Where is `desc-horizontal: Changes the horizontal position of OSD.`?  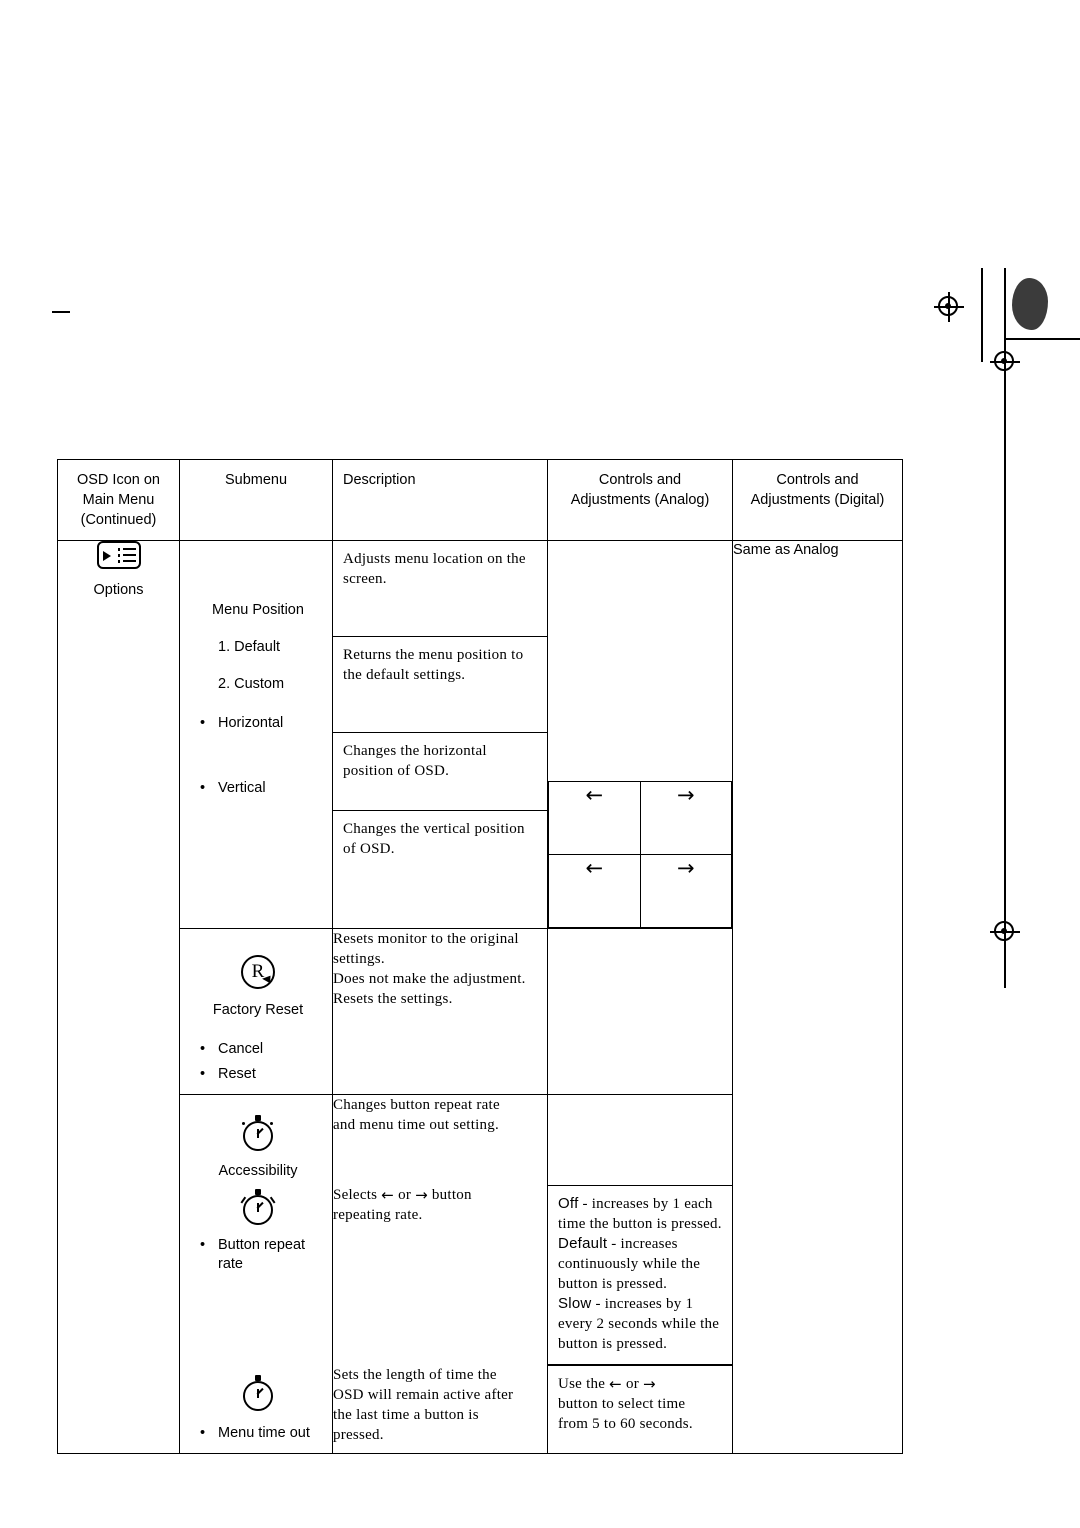 desc-horizontal: Changes the horizontal position of OSD. is located at coordinates (440, 771).